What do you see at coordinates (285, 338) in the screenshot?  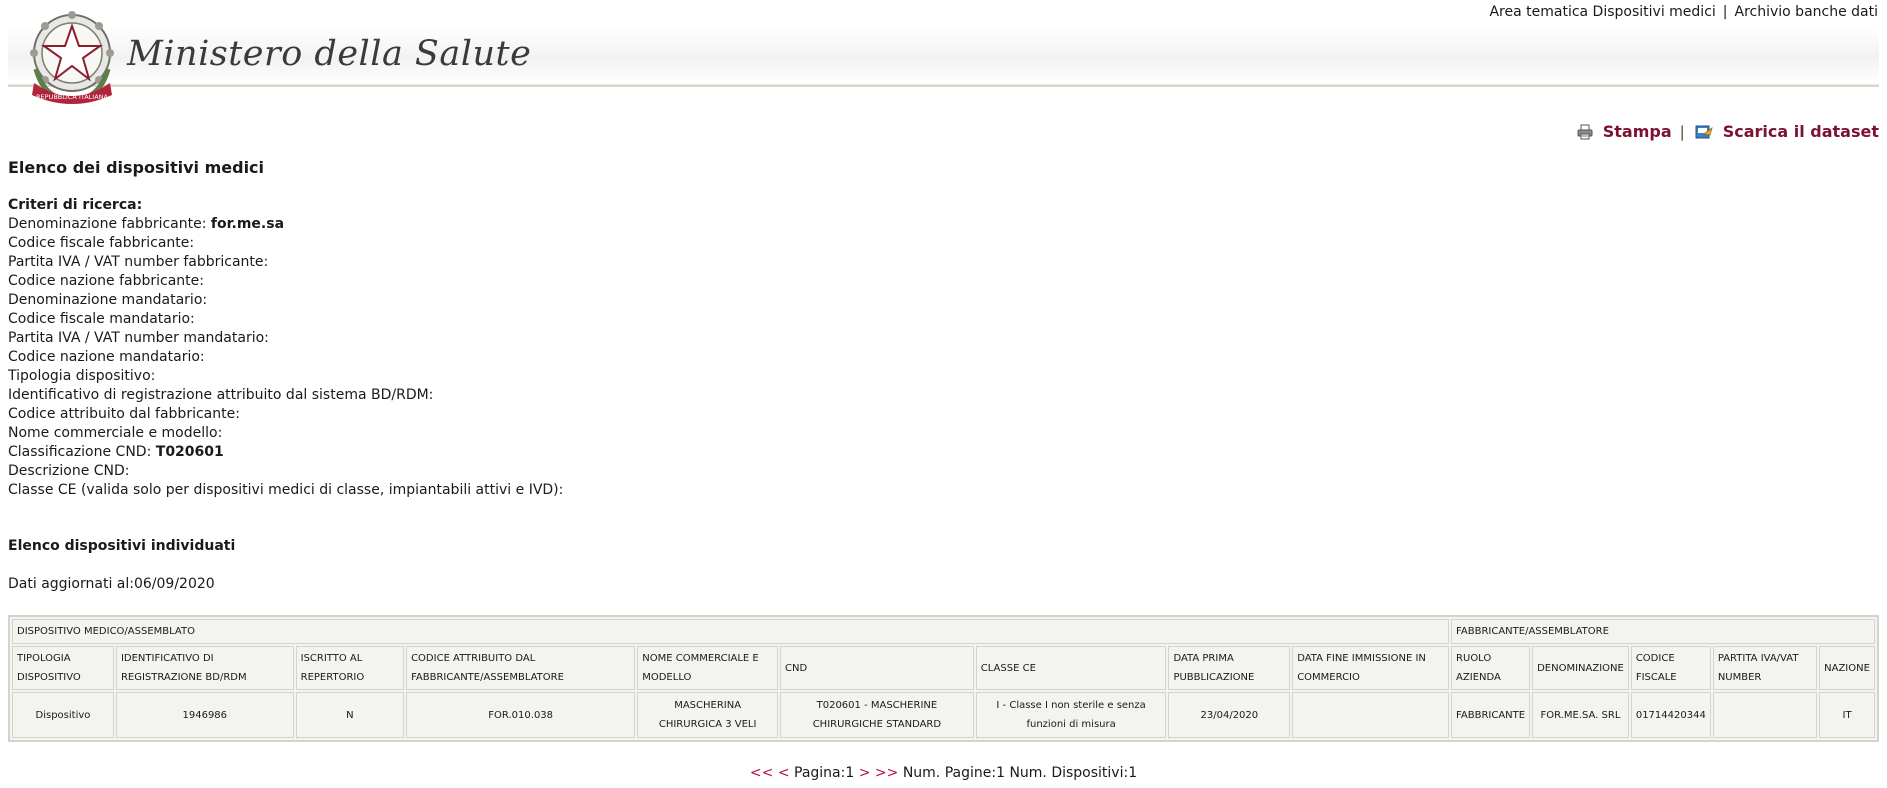 I see `criteria-row: Partita IVA / VAT number mandatario:` at bounding box center [285, 338].